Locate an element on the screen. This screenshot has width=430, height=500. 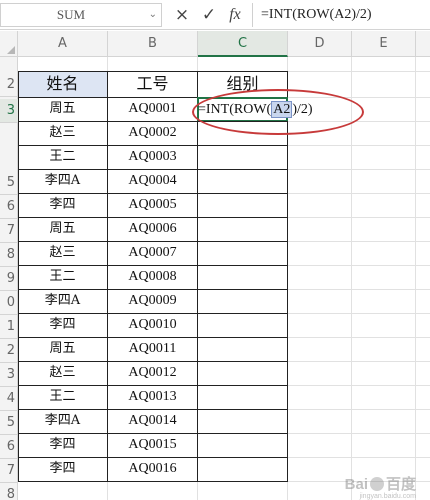
row-header: 1 is located at coordinates (9, 327).